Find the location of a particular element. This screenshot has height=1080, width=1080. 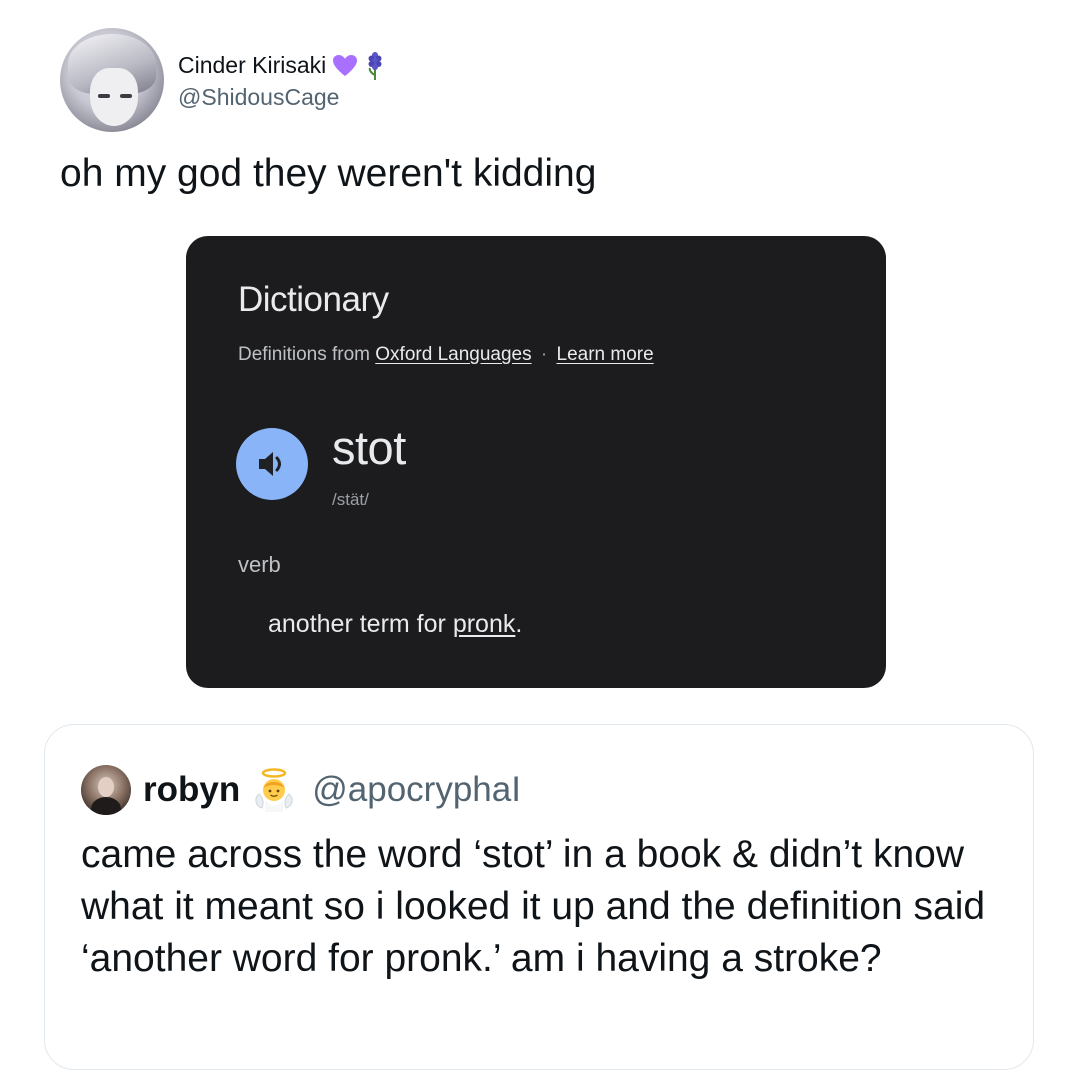

dictionary-title: Dictionary is located at coordinates (313, 299).